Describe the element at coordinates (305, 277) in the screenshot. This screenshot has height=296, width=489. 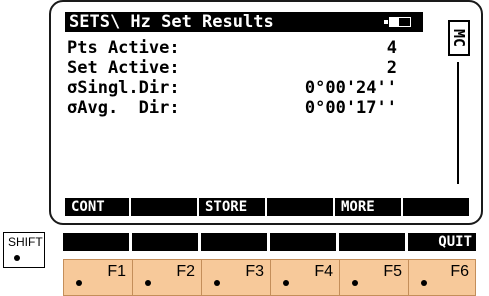
I see `function-key-f4: F4` at that location.